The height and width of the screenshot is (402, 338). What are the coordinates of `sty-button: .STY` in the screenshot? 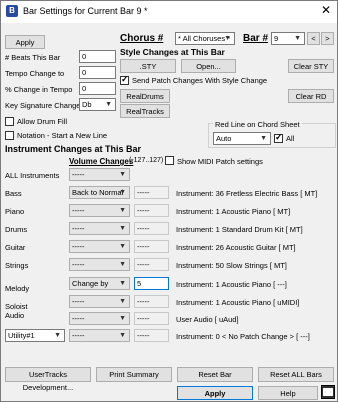 It's located at (148, 66).